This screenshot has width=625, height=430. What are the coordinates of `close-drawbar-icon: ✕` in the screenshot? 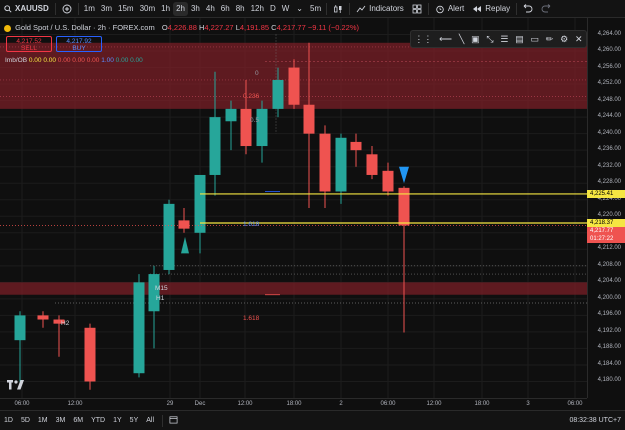 It's located at (579, 39).